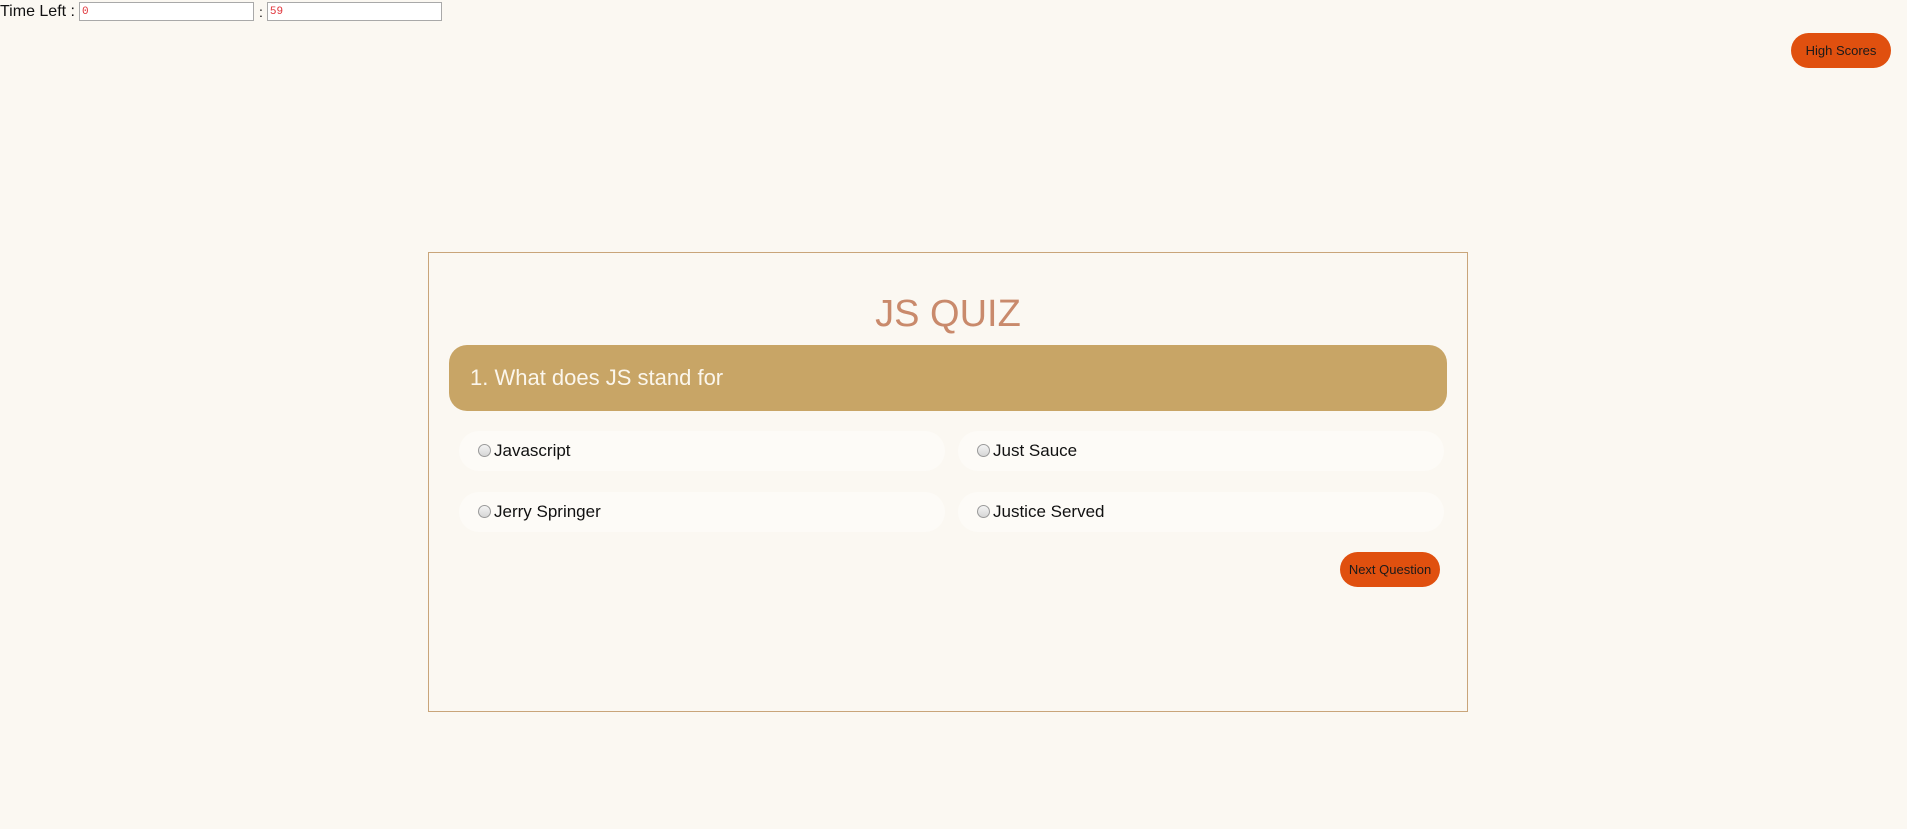  I want to click on quiz-title: JS QUIZ, so click(948, 314).